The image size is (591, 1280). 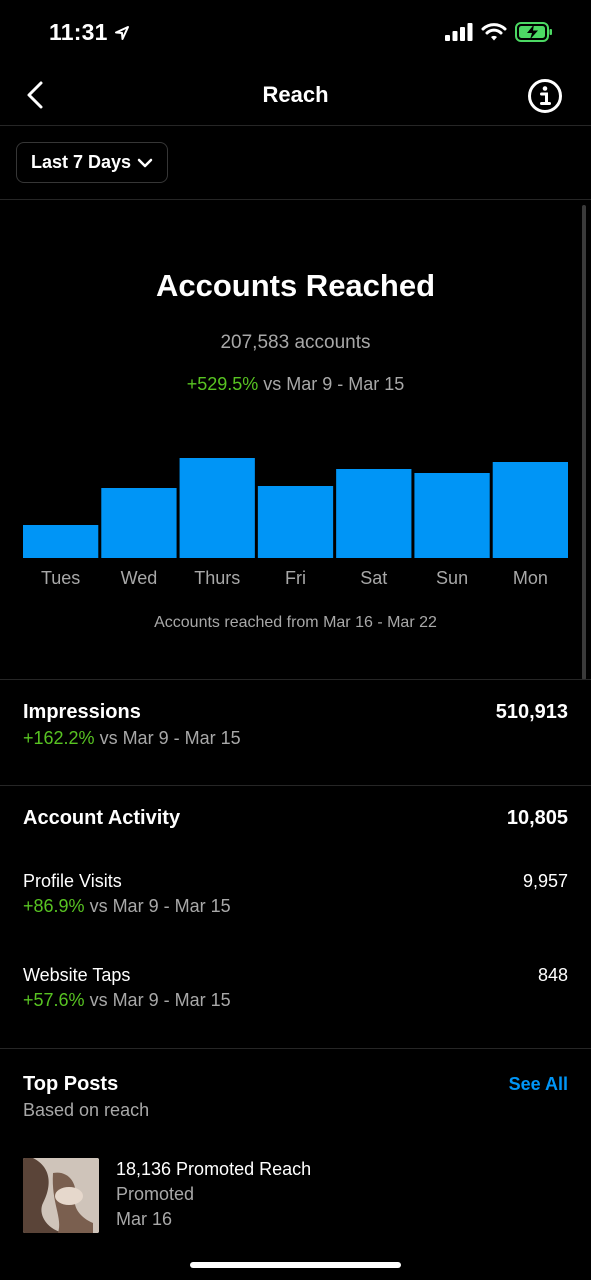 What do you see at coordinates (531, 712) in the screenshot?
I see `impressions-value: 510,913` at bounding box center [531, 712].